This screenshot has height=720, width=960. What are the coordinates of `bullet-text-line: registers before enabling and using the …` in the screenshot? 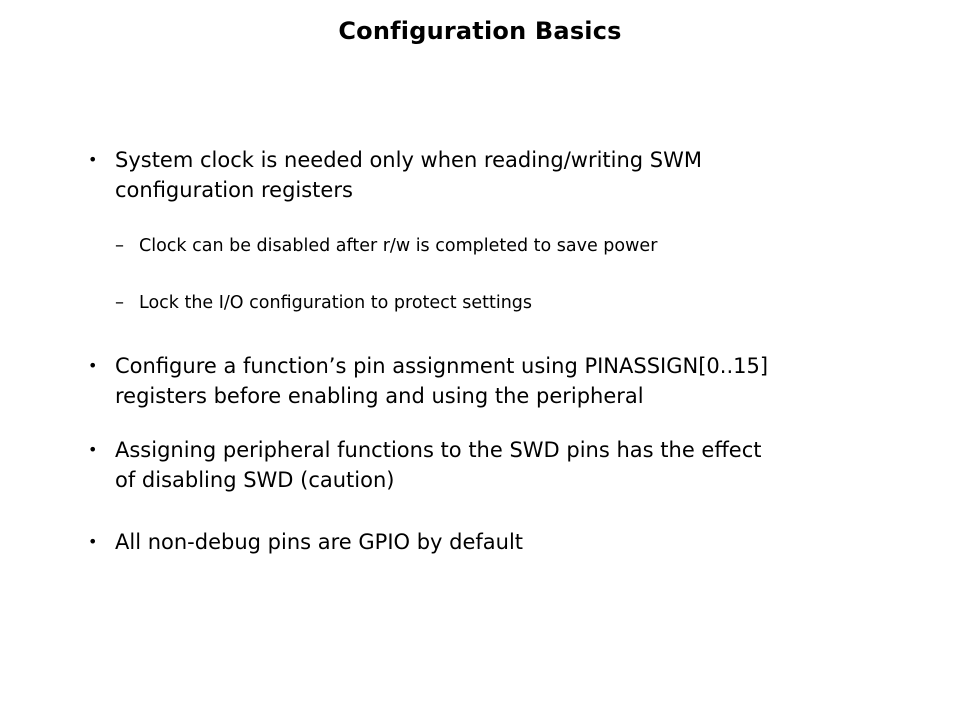 It's located at (379, 396).